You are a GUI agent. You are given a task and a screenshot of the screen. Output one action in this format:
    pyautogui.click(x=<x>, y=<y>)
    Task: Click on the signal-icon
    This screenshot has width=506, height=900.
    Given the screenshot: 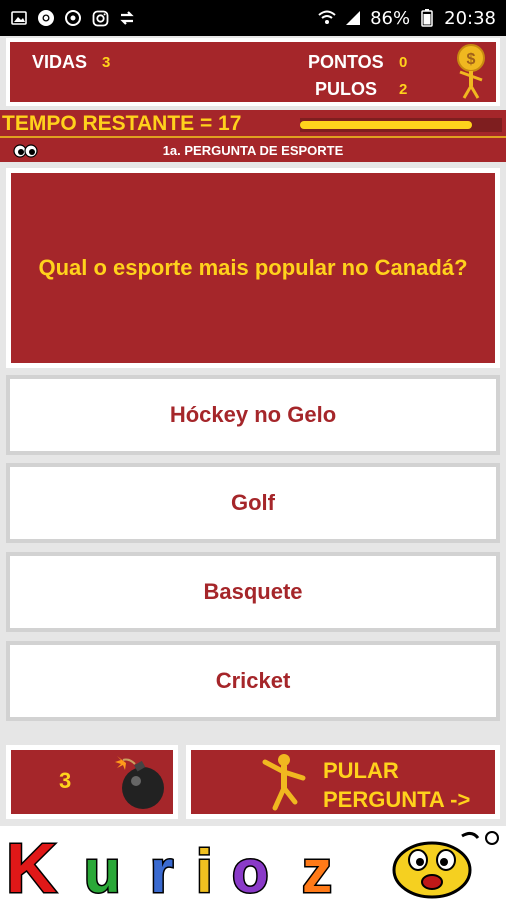 What is the action you would take?
    pyautogui.click(x=353, y=18)
    